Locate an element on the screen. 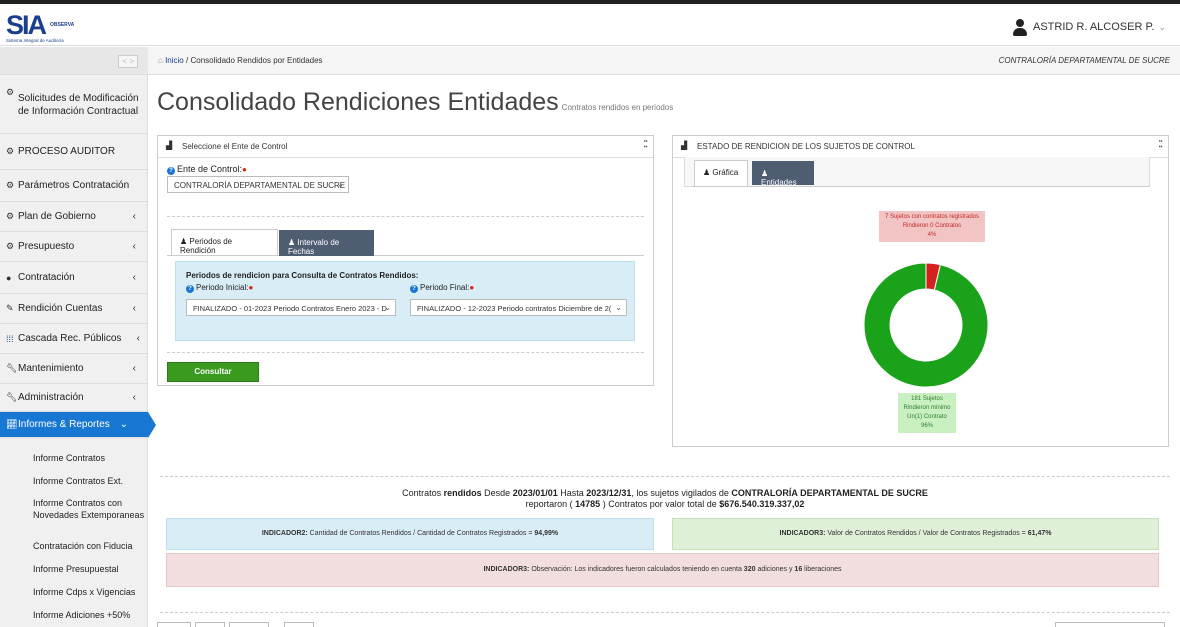 The image size is (1180, 627). tab-label: Gráfica is located at coordinates (725, 172).